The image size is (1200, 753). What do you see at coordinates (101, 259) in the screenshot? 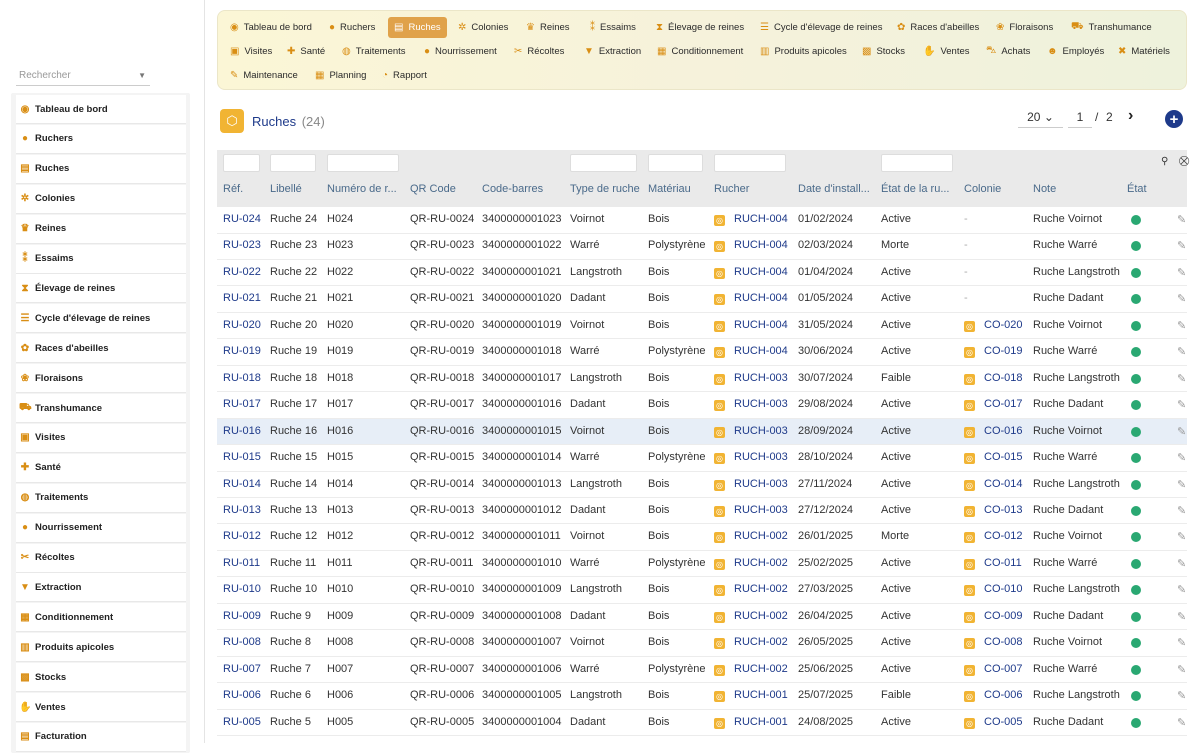
I see `sidebar-item: ⁑ Essaims` at bounding box center [101, 259].